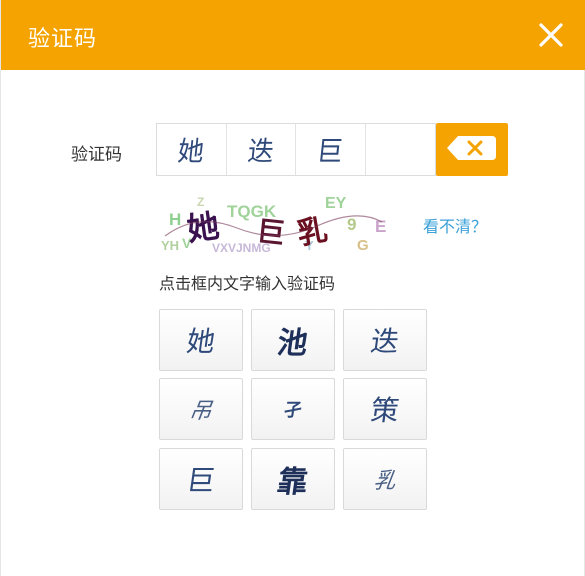 This screenshot has height=576, width=585. What do you see at coordinates (351, 224) in the screenshot?
I see `captcha-noise: 9` at bounding box center [351, 224].